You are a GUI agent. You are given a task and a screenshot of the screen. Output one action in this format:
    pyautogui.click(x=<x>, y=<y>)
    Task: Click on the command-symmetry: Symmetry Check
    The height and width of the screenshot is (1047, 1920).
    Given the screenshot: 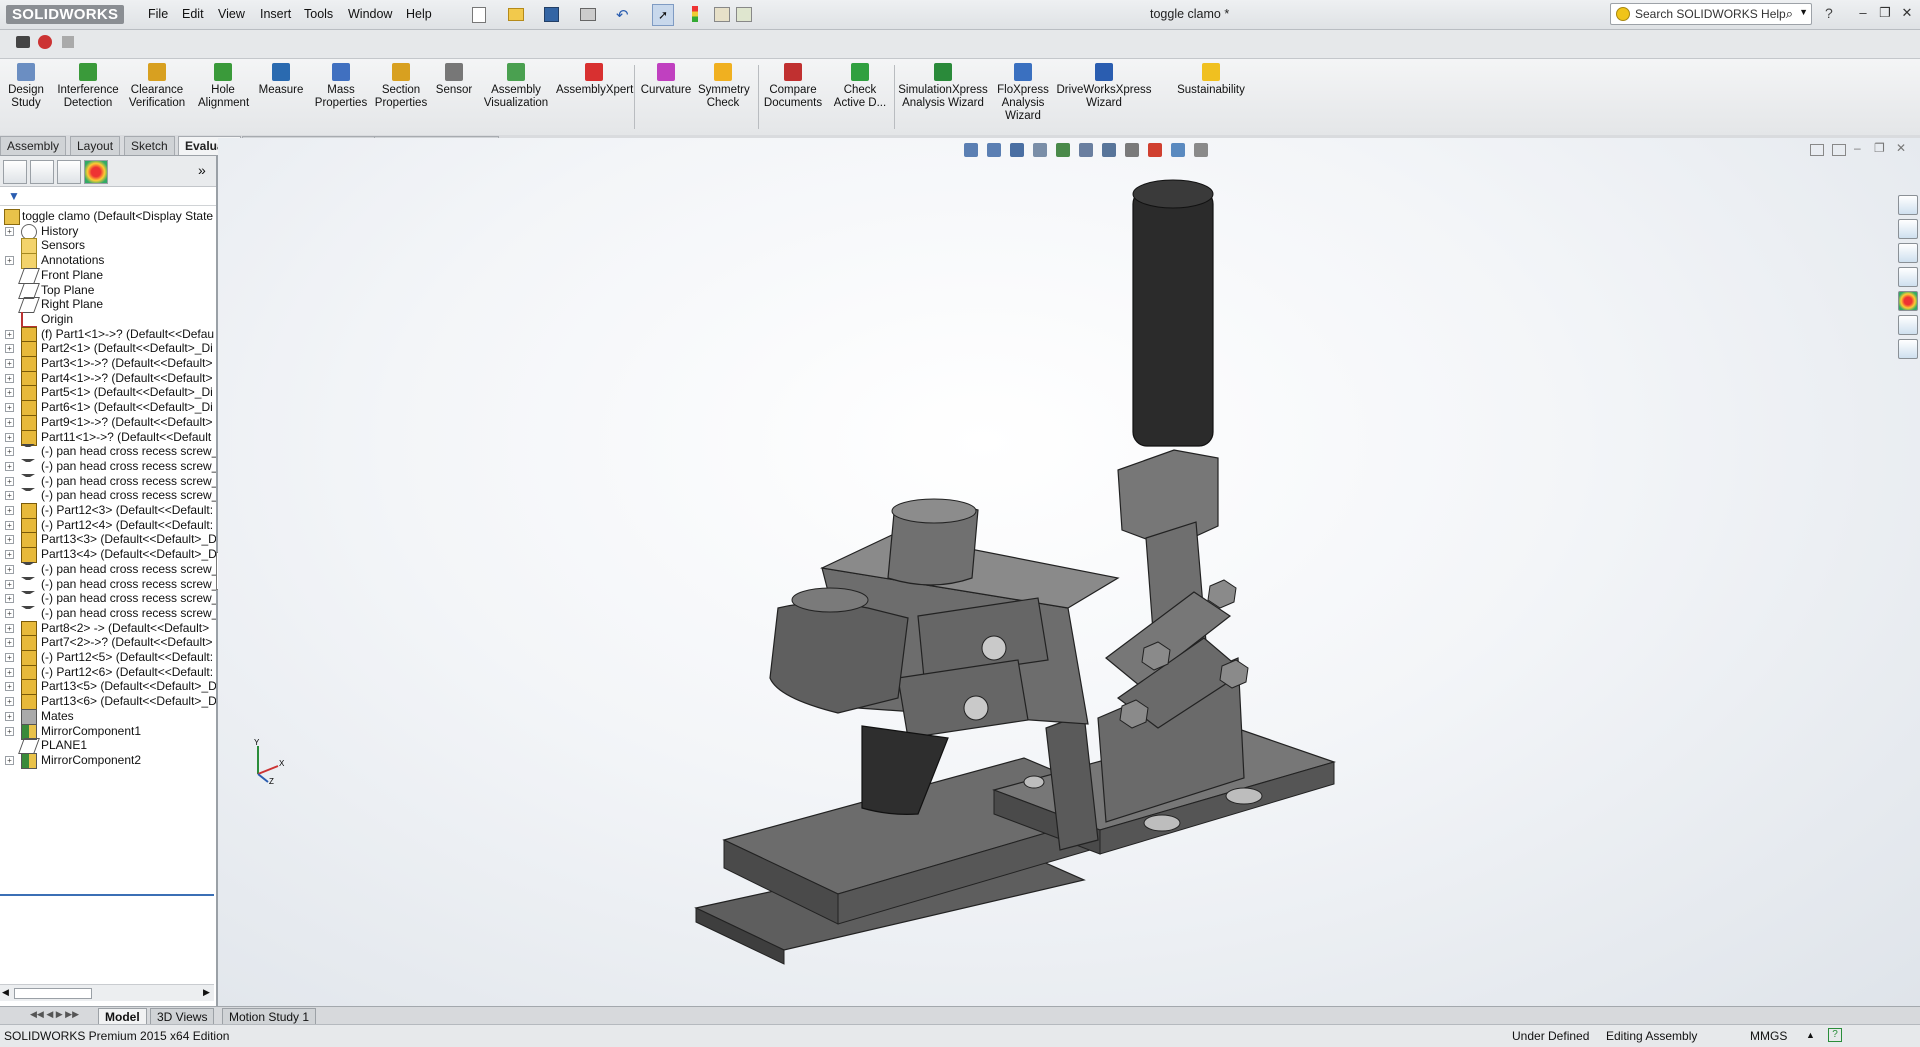 What is the action you would take?
    pyautogui.click(x=724, y=86)
    